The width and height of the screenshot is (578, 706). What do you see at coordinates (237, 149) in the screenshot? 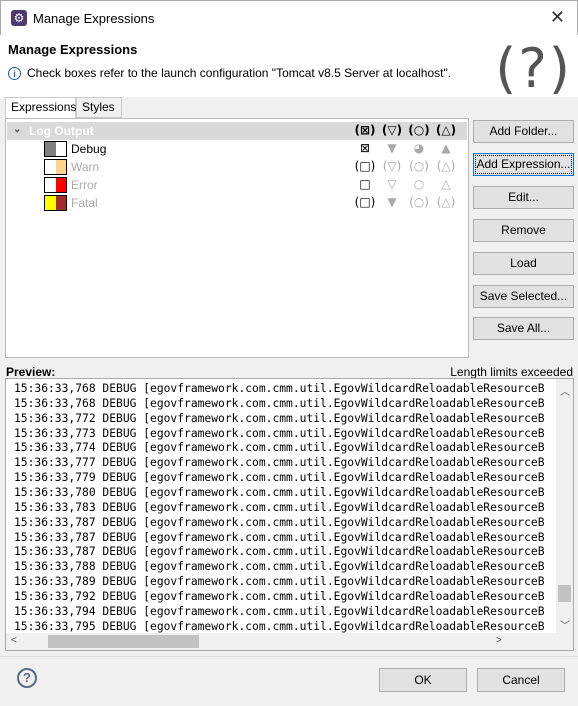
I see `tree-item-debug: Debug ⊠ ▼ ◕ ▲` at bounding box center [237, 149].